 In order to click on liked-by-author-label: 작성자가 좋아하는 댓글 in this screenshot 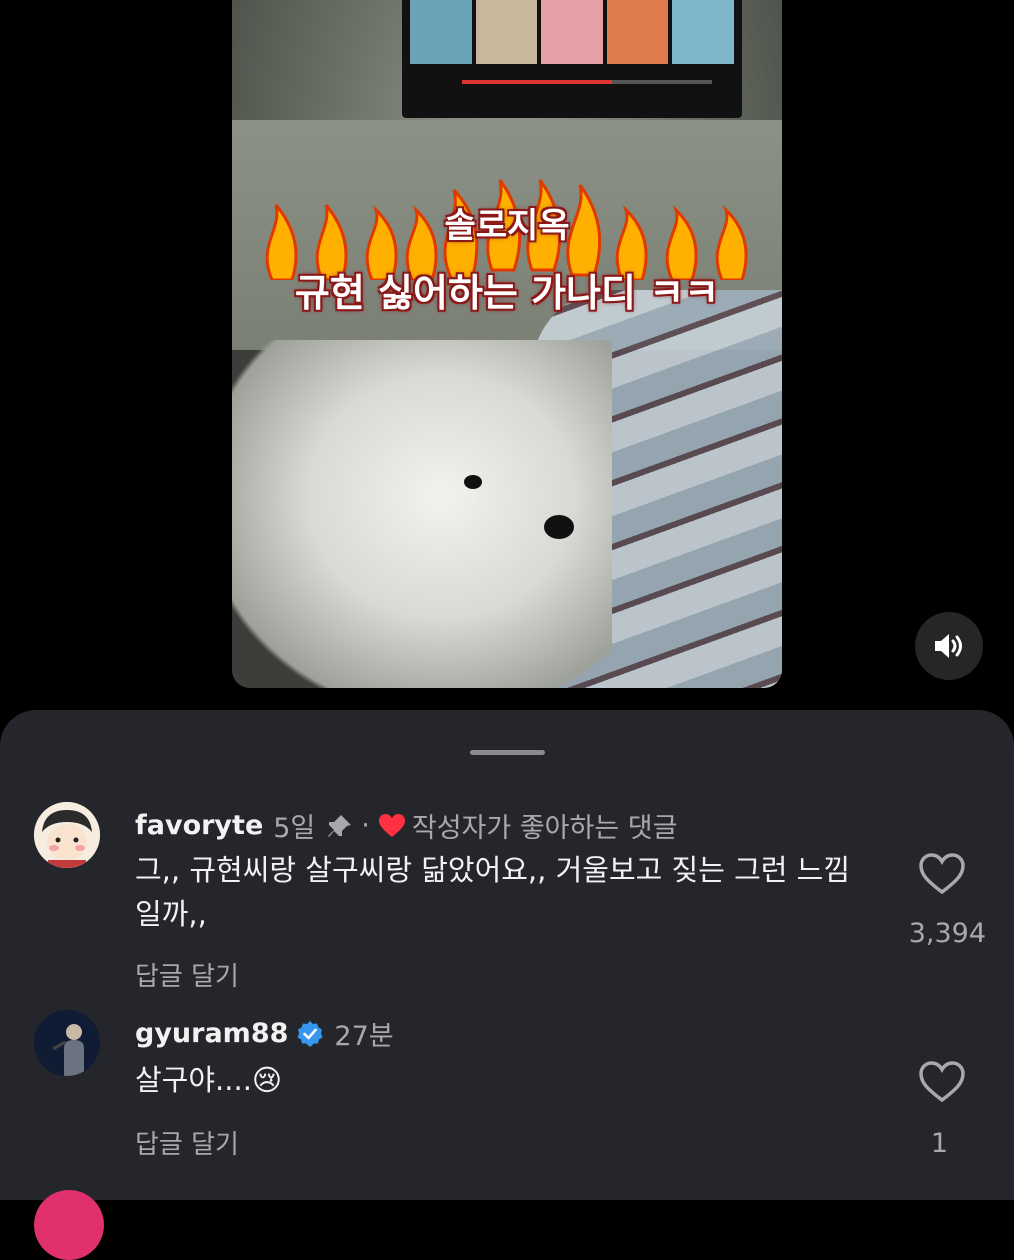, I will do `click(544, 828)`.